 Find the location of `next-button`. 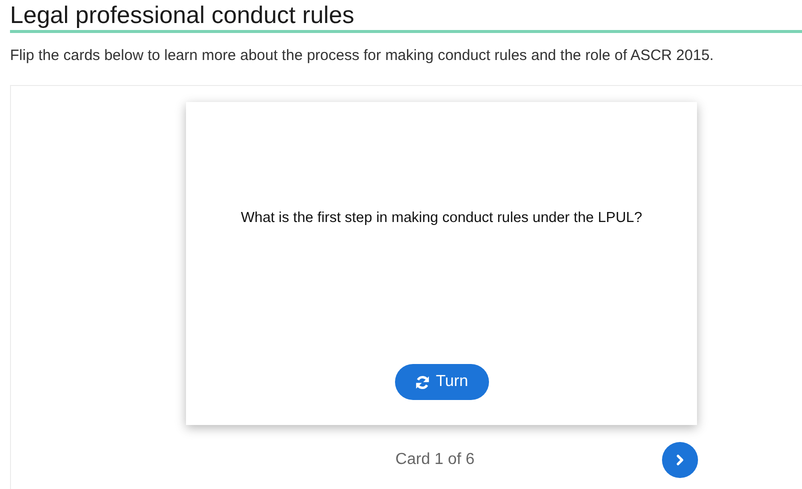

next-button is located at coordinates (680, 460).